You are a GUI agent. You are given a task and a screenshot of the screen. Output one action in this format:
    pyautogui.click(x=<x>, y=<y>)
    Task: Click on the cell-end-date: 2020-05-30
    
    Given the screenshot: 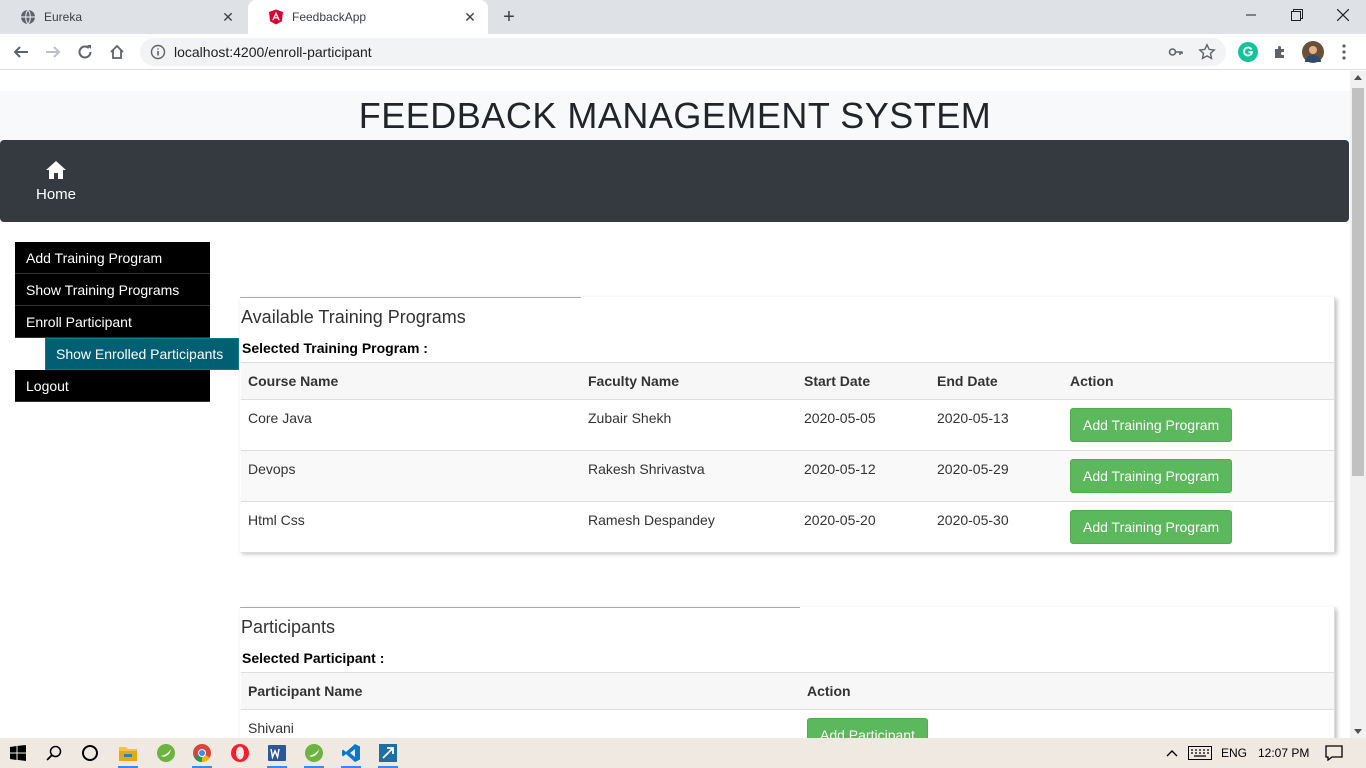 What is the action you would take?
    pyautogui.click(x=996, y=527)
    